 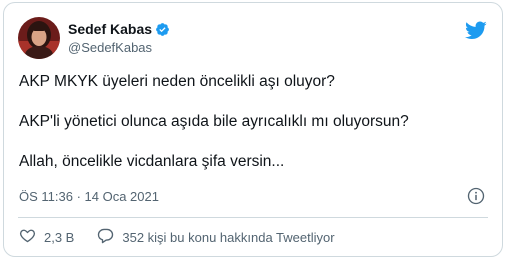 I want to click on reply-conversation-button: 352 kişi bu konu hakkında Tweetliyor, so click(x=216, y=237).